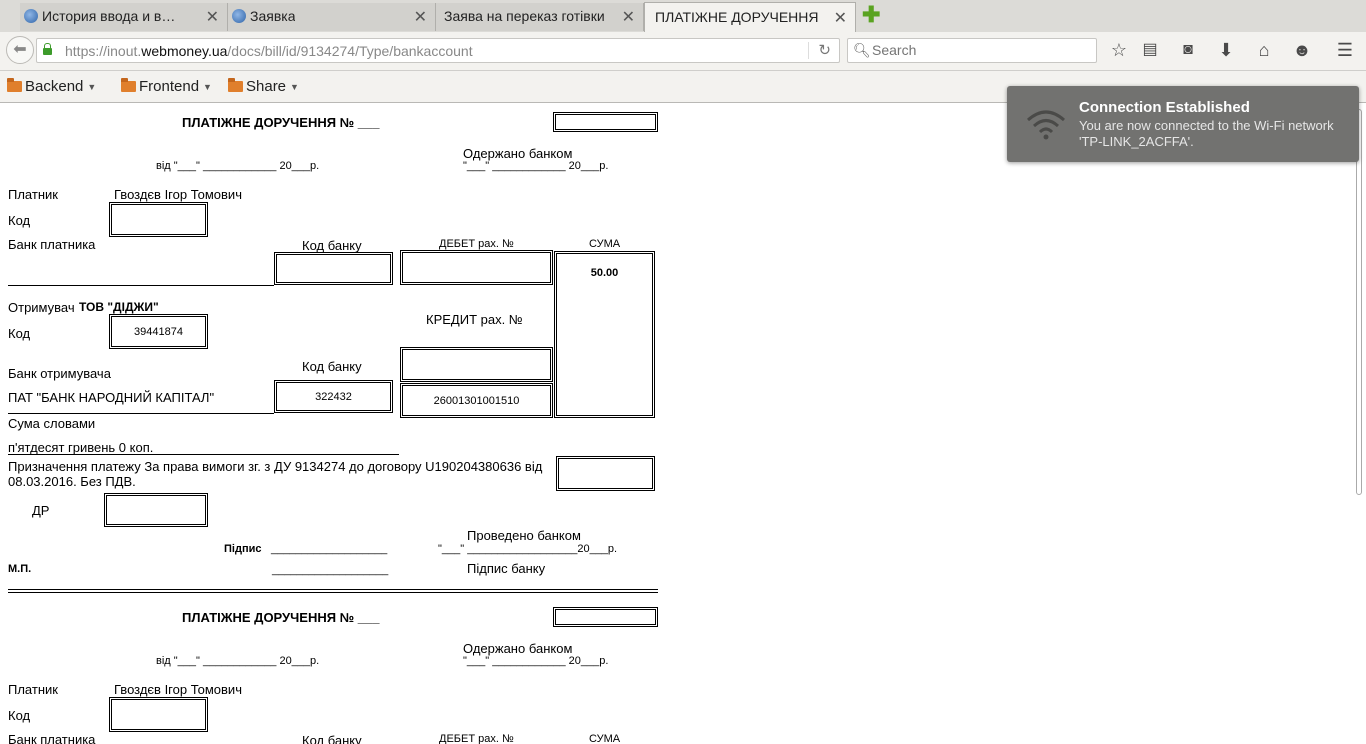 The height and width of the screenshot is (744, 1366). Describe the element at coordinates (243, 549) in the screenshot. I see `signature-label: Підпис` at that location.